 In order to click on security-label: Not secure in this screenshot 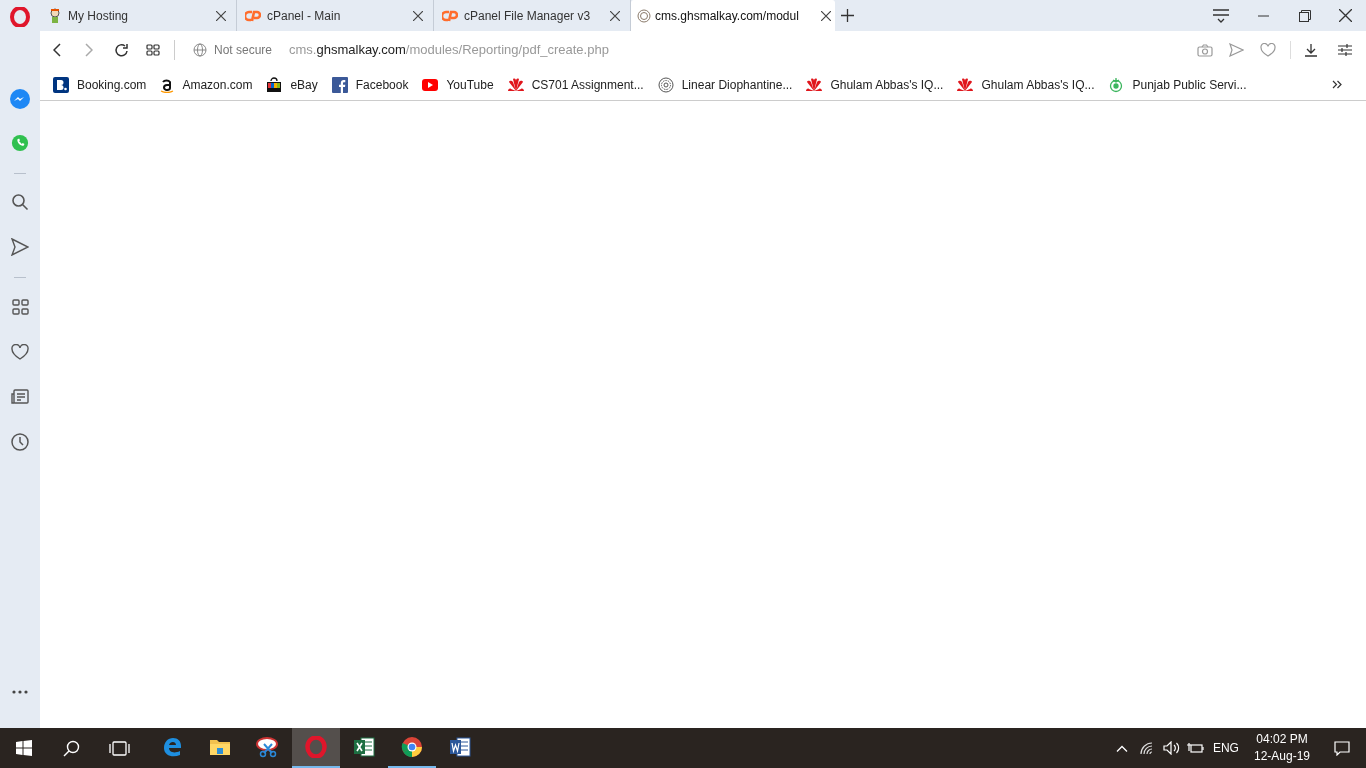, I will do `click(243, 50)`.